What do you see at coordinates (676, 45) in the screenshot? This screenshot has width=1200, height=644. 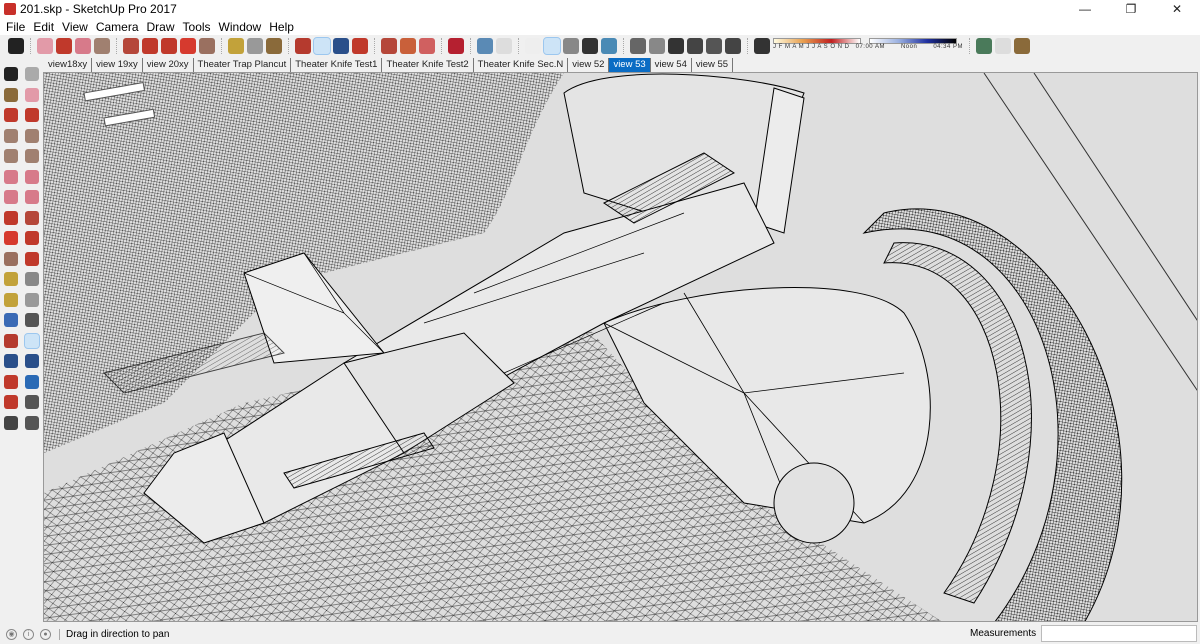 I see `front-view-icon` at bounding box center [676, 45].